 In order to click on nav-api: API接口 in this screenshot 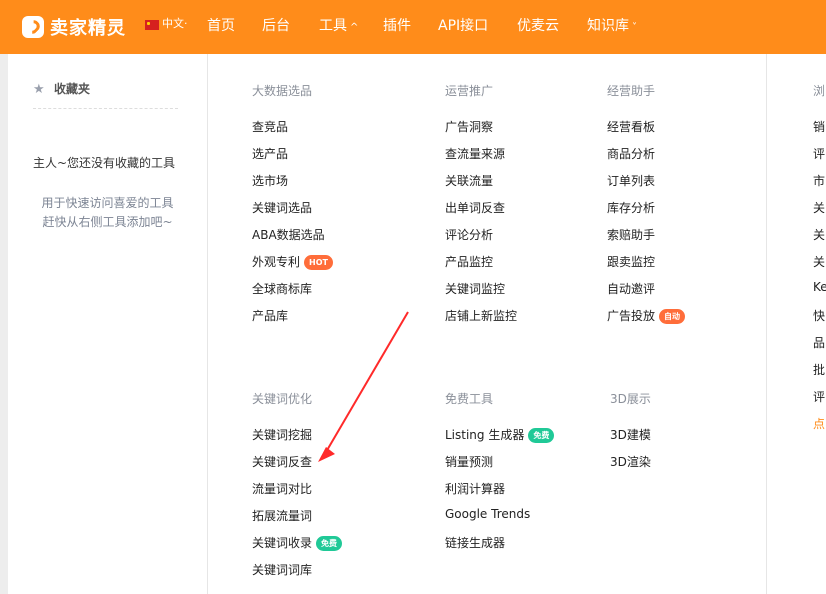, I will do `click(463, 26)`.